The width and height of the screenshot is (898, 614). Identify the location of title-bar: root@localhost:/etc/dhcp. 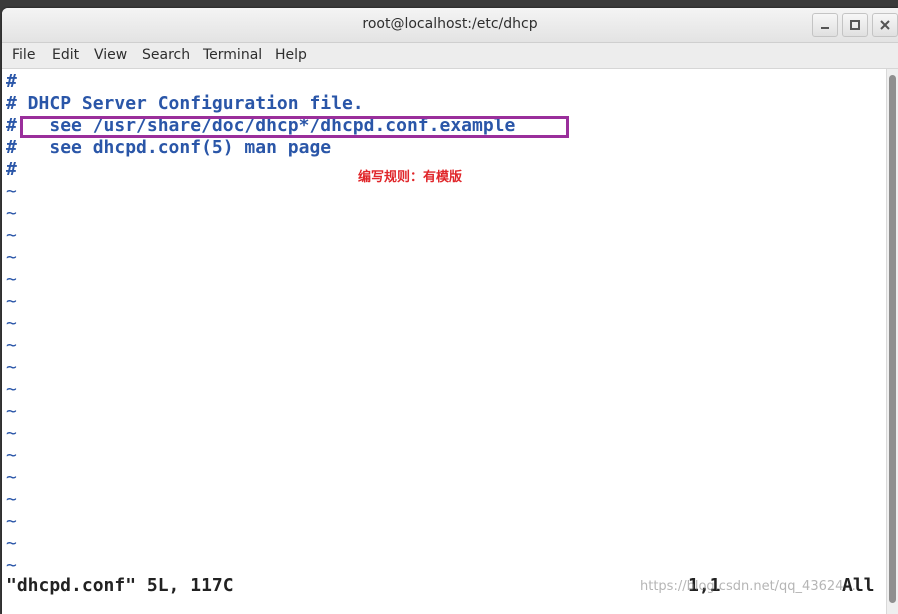
(450, 25).